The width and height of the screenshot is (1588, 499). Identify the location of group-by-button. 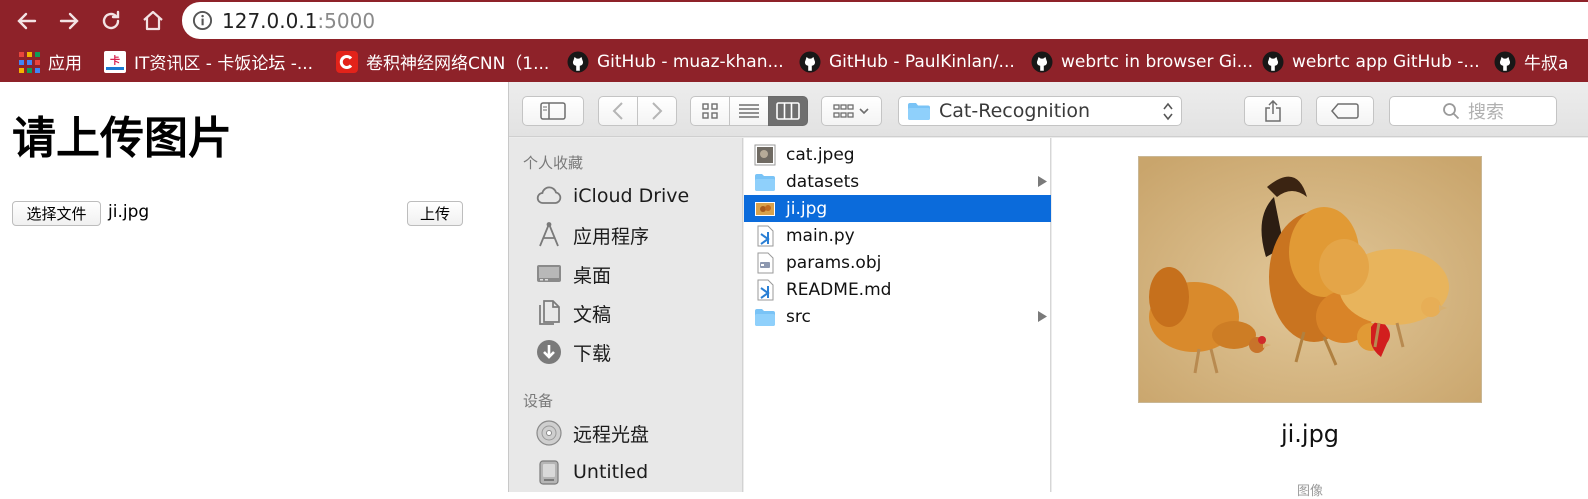
(851, 111).